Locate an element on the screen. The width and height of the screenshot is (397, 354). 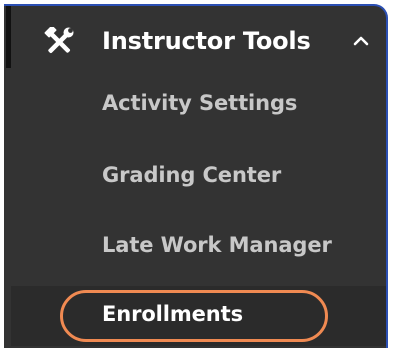
sidebar-active-indicator is located at coordinates (8, 37).